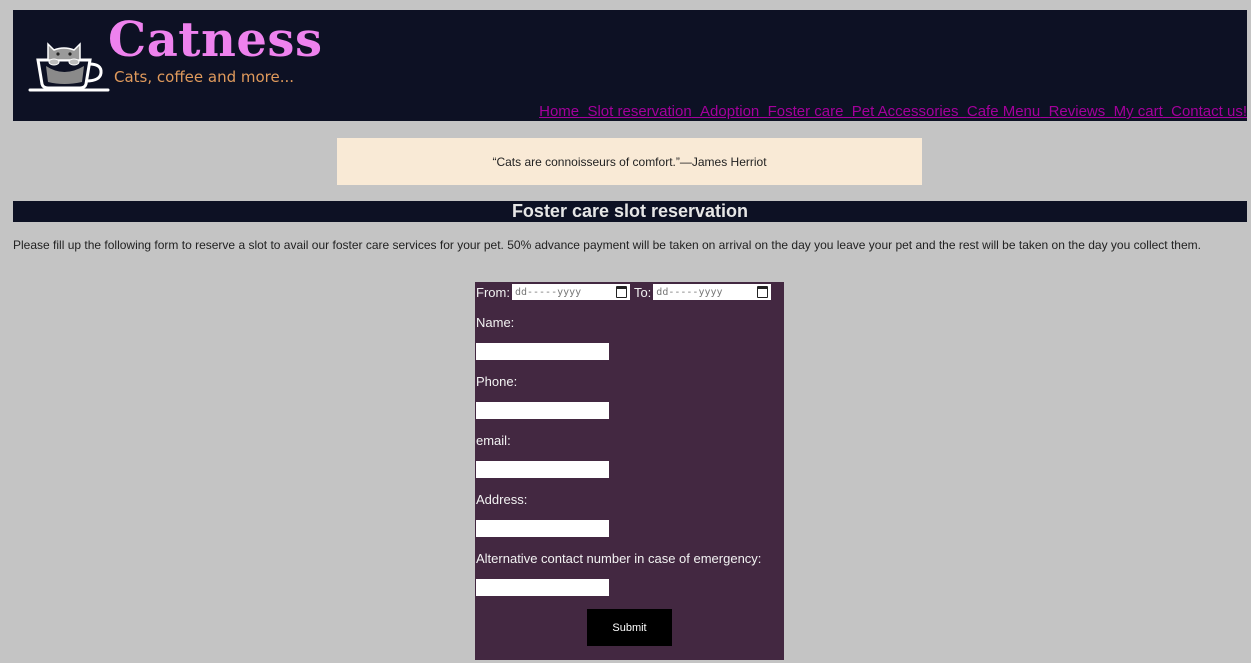 This screenshot has width=1251, height=663. Describe the element at coordinates (215, 40) in the screenshot. I see `brand-name: Catness` at that location.